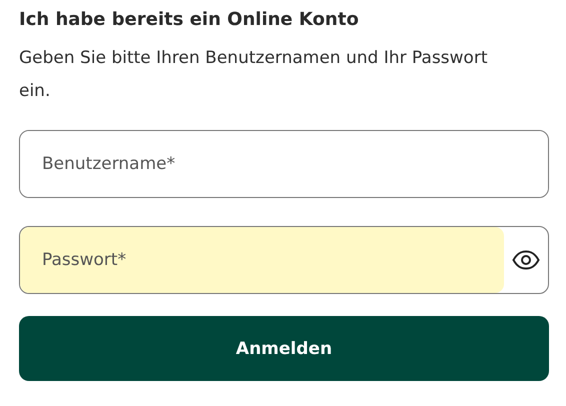 The width and height of the screenshot is (566, 406). I want to click on form-heading: Ich habe bereits ein Online Konto, so click(189, 20).